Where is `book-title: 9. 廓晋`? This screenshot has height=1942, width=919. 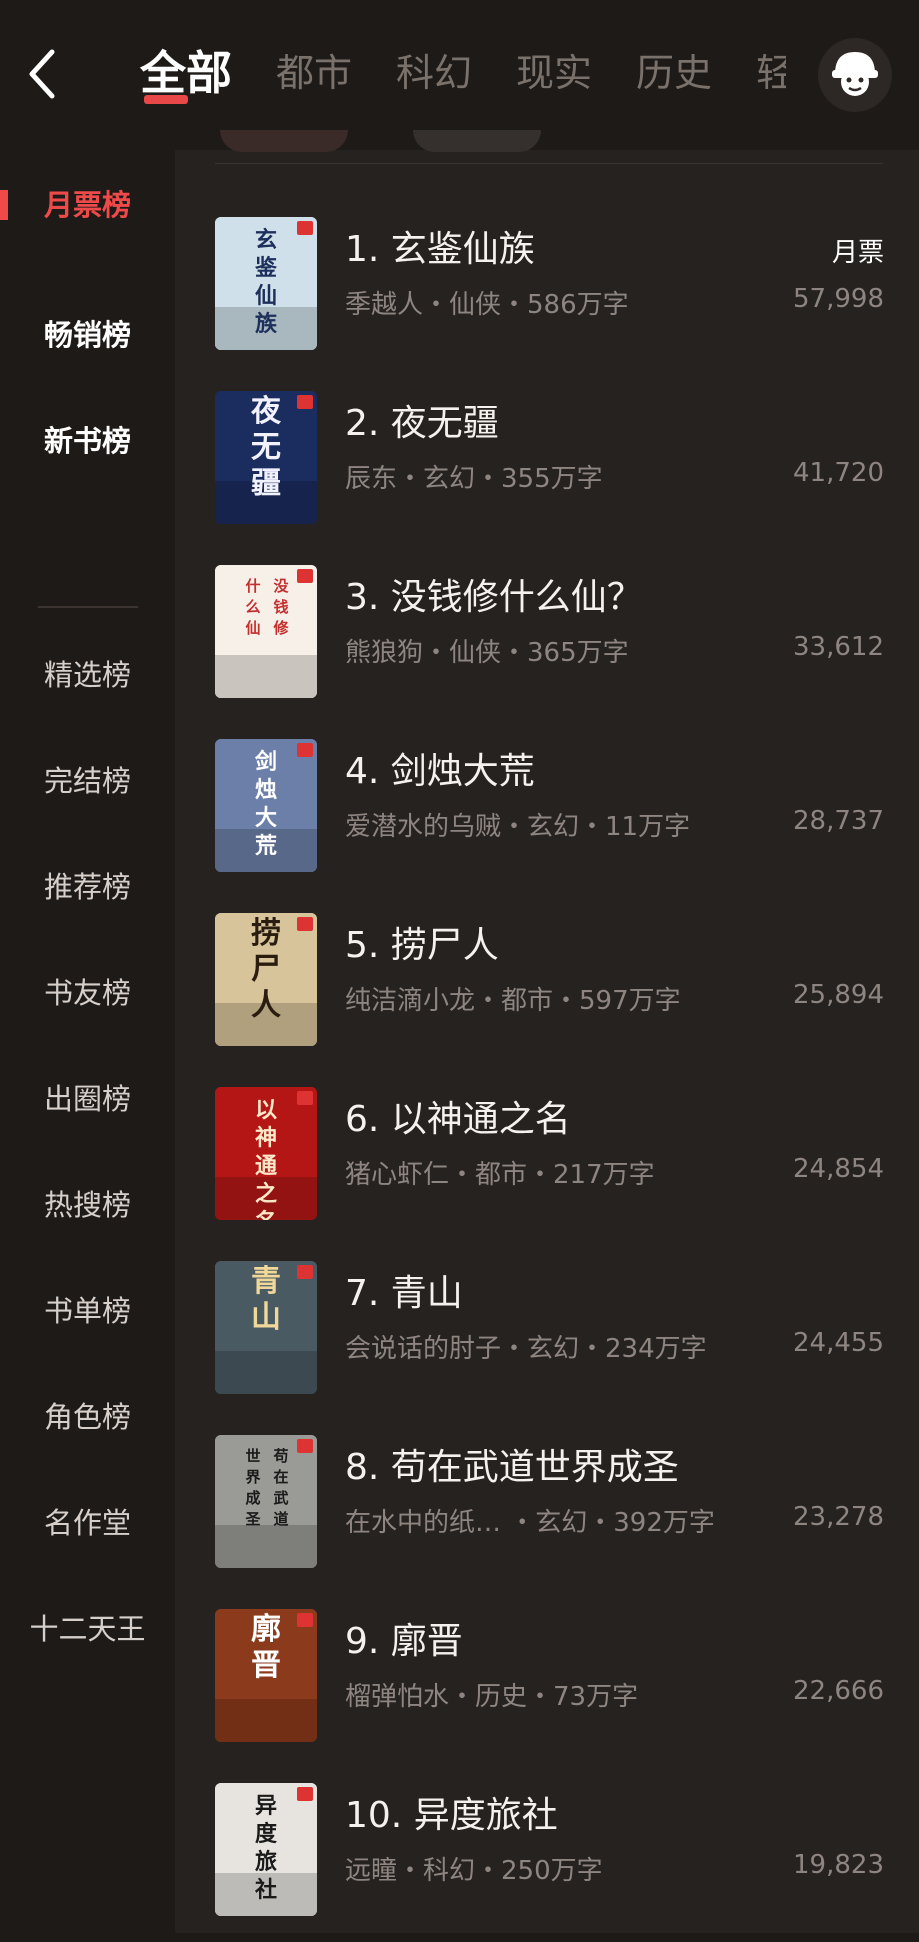
book-title: 9. 廓晋 is located at coordinates (404, 1638).